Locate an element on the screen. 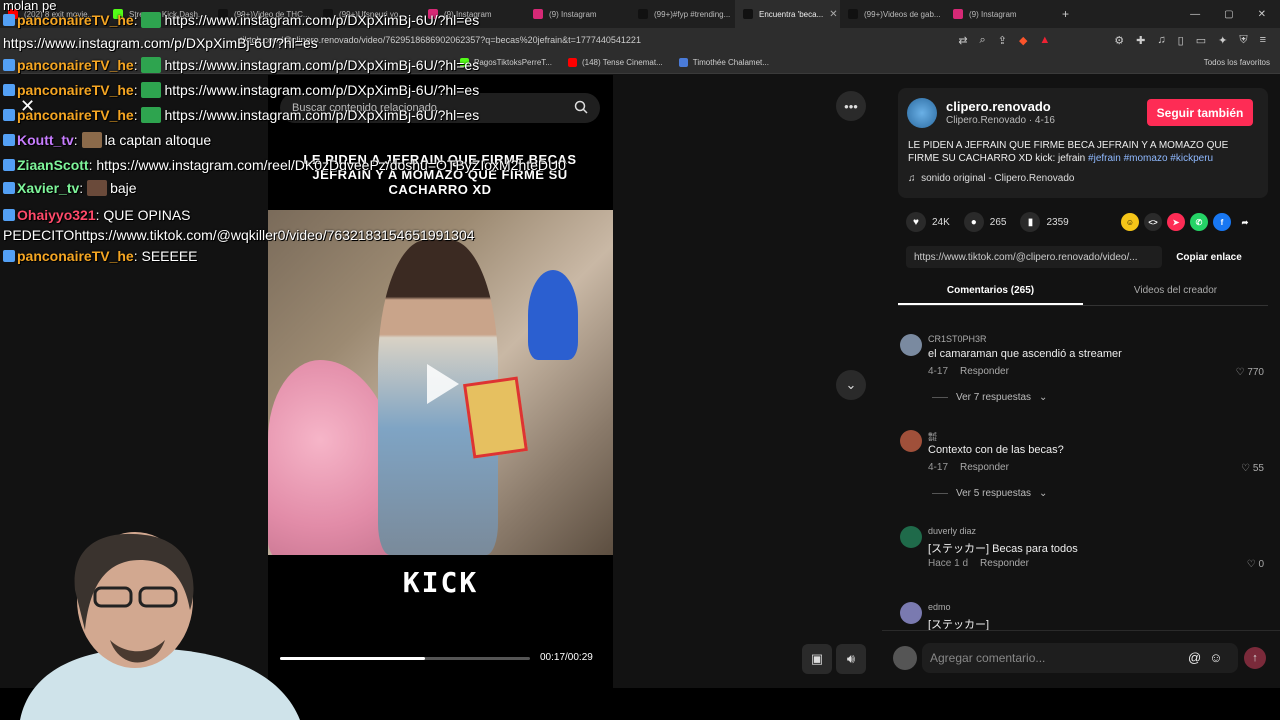 The width and height of the screenshot is (1280, 720). tab-label: (9) Instagram is located at coordinates (573, 14).